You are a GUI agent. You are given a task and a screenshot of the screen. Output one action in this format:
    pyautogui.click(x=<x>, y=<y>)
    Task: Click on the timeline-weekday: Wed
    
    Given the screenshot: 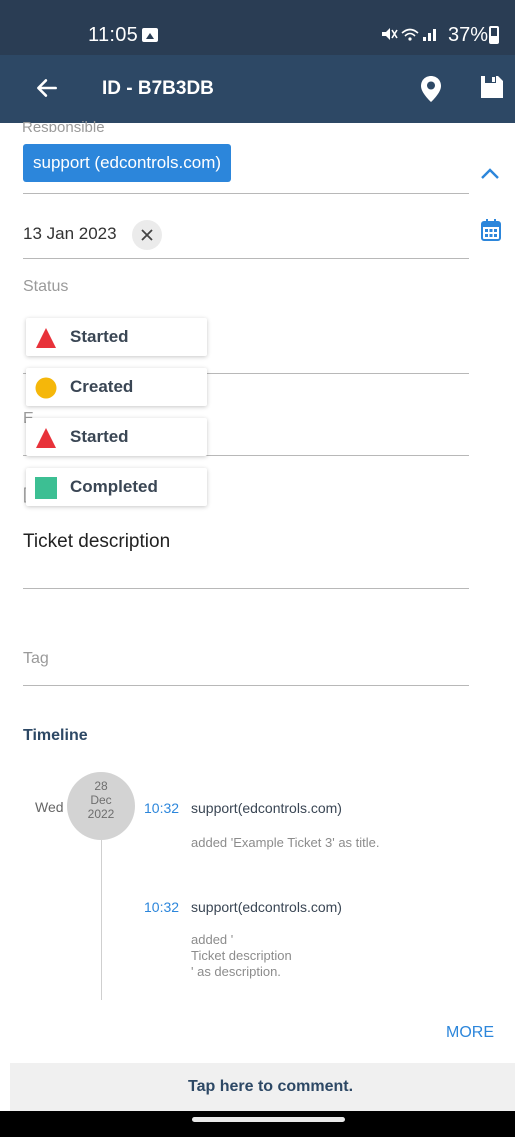 What is the action you would take?
    pyautogui.click(x=49, y=807)
    